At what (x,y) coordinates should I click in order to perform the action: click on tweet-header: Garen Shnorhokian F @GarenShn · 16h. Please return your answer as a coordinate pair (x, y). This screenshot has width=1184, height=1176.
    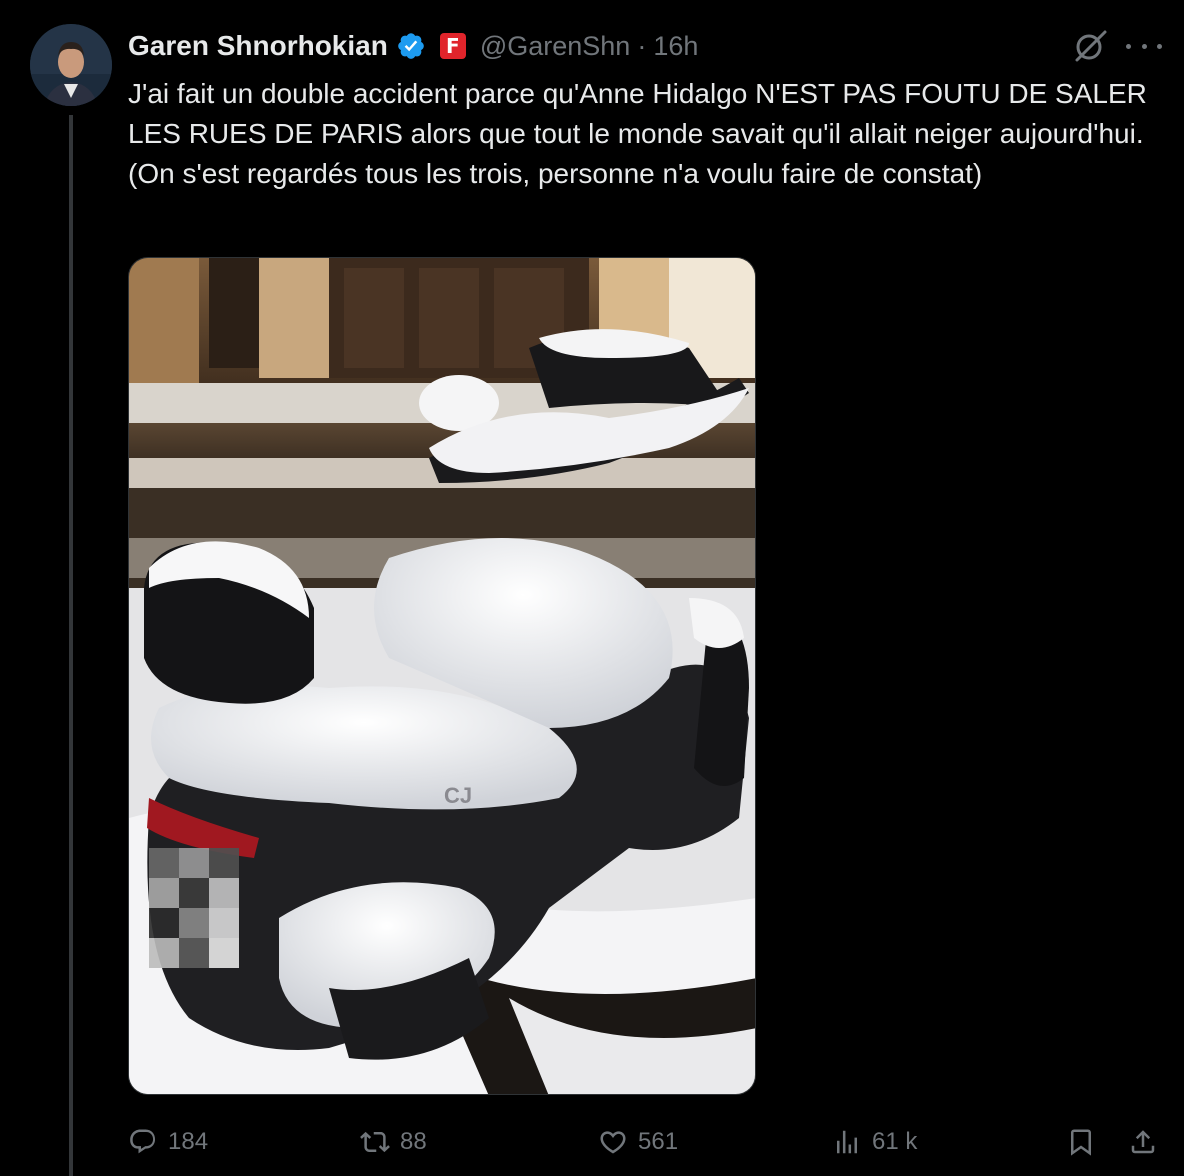
    Looking at the image, I should click on (413, 46).